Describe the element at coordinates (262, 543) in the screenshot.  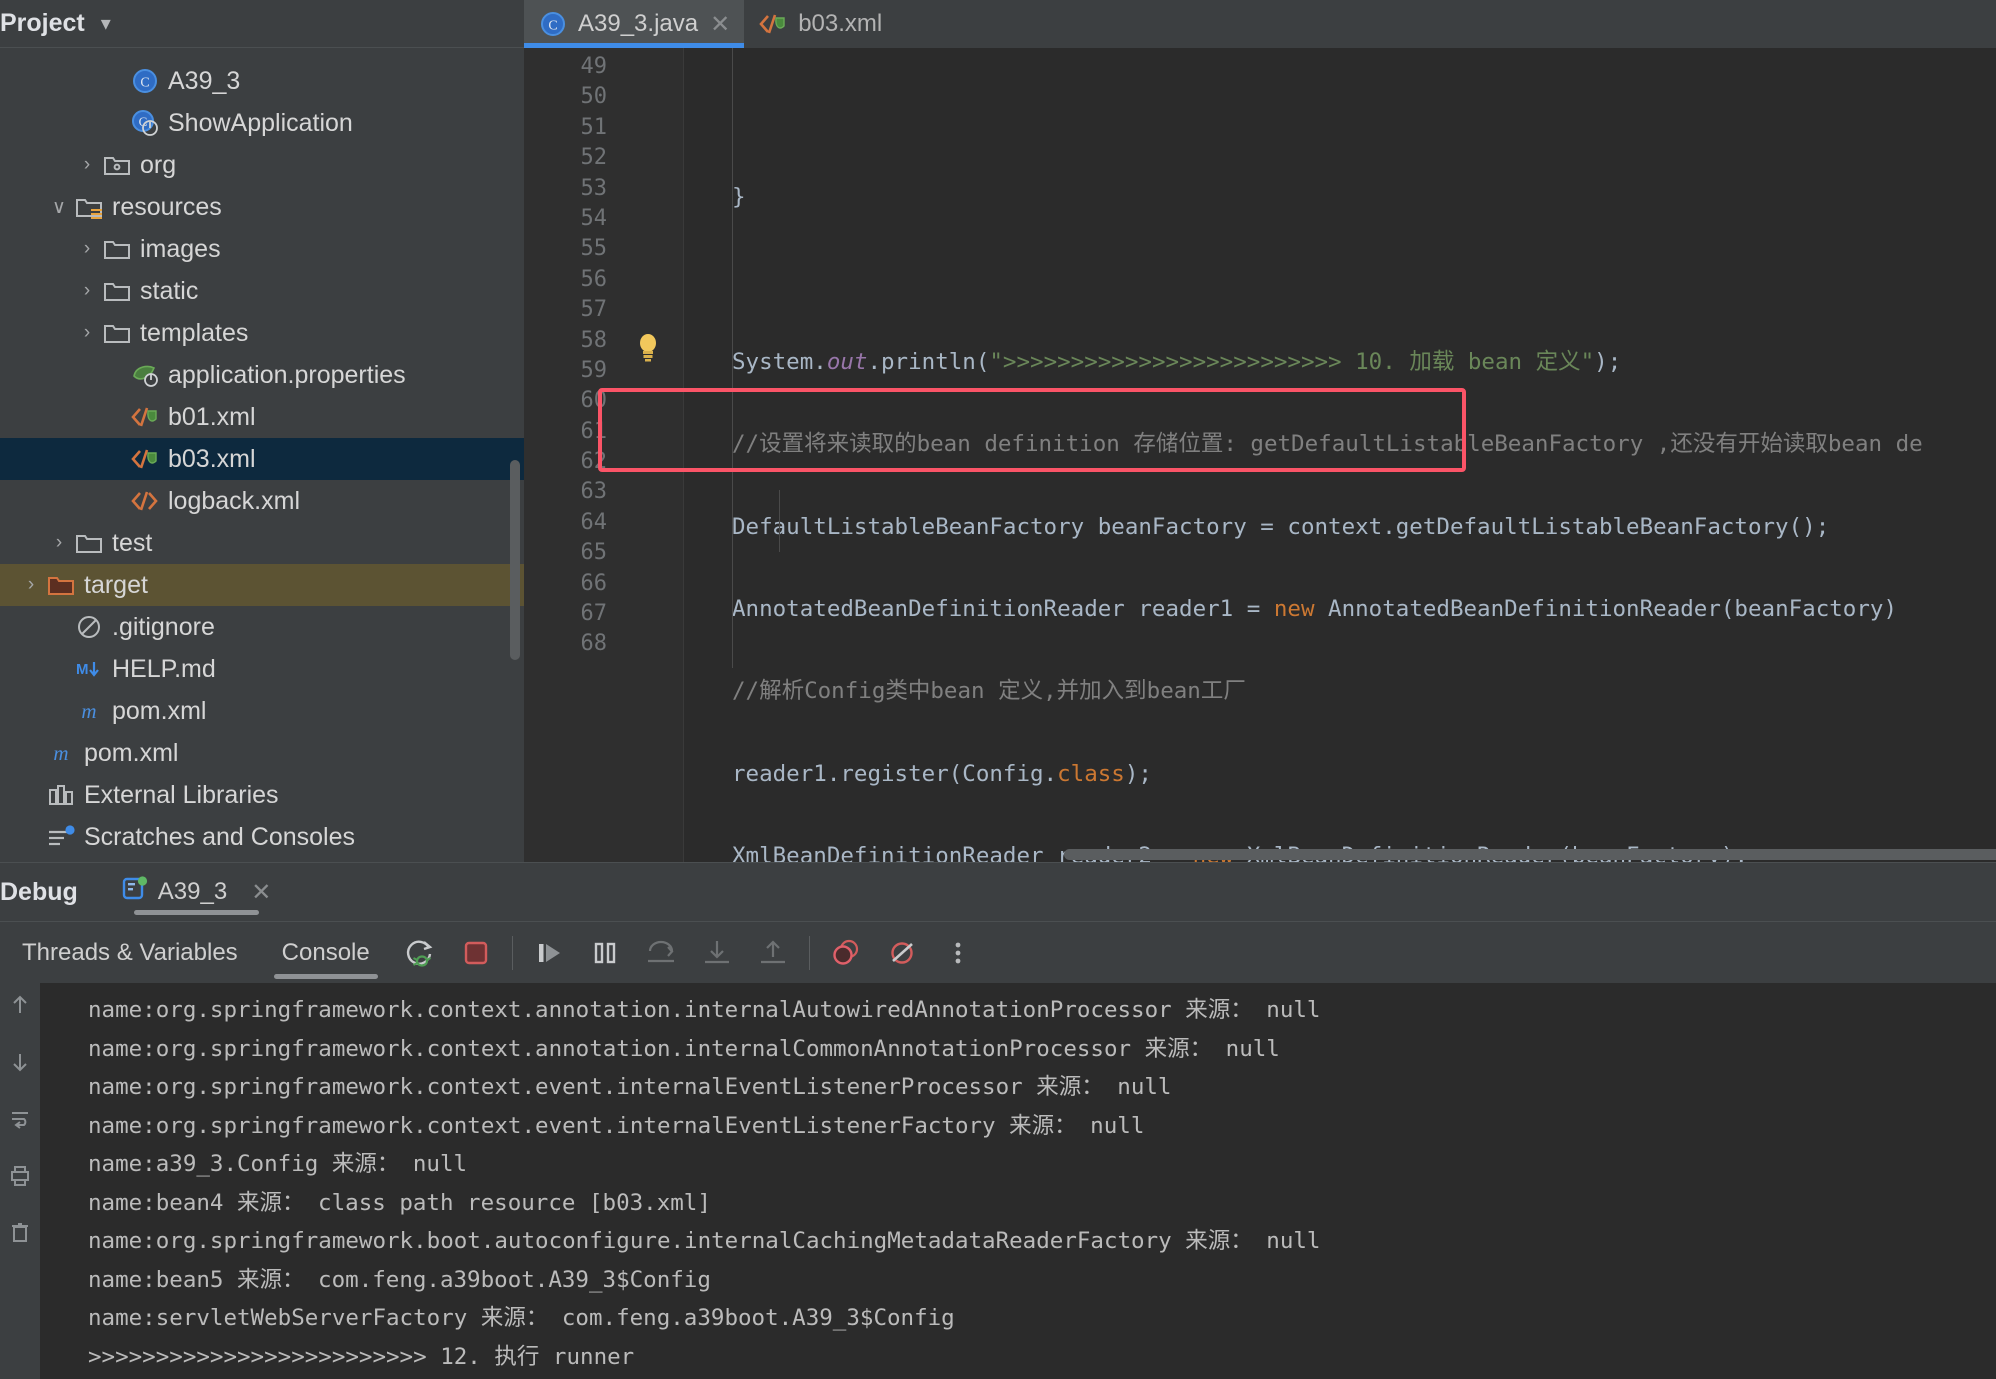
I see `tree-item-test: › test` at that location.